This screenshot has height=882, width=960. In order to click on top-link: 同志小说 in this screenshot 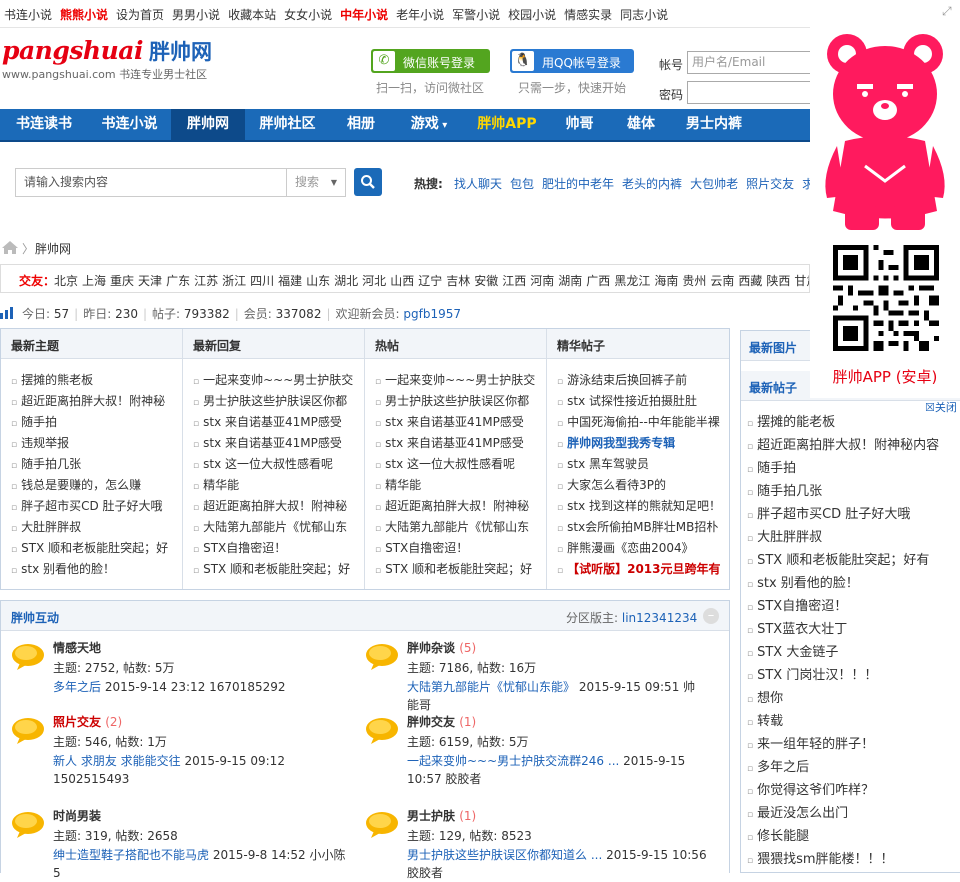, I will do `click(644, 15)`.